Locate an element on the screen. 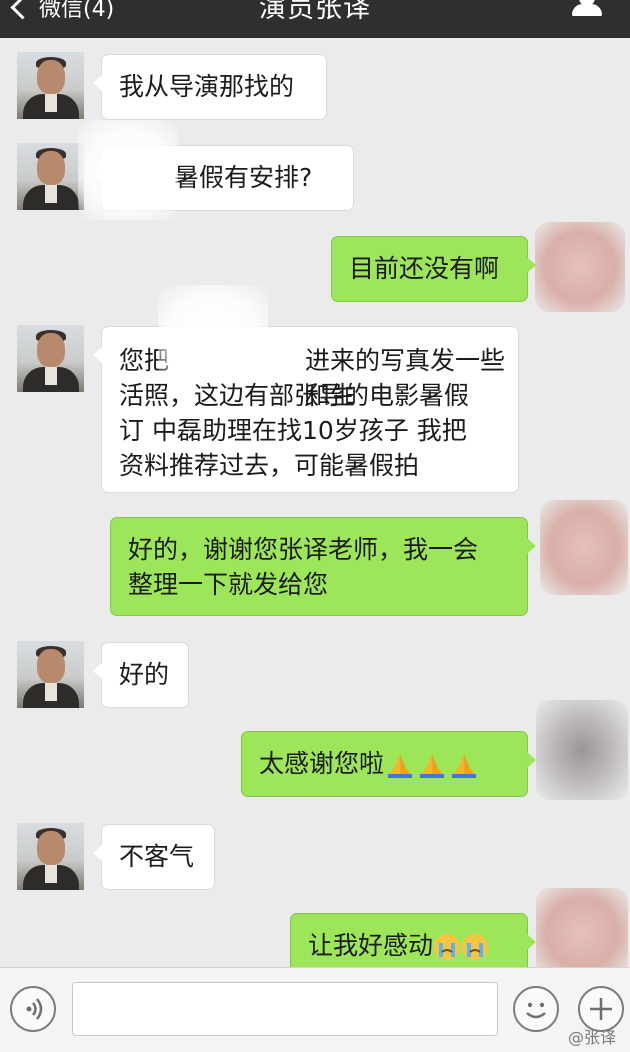 Image resolution: width=630 pixels, height=1052 pixels. message-text: 目前还没有啊 is located at coordinates (424, 268).